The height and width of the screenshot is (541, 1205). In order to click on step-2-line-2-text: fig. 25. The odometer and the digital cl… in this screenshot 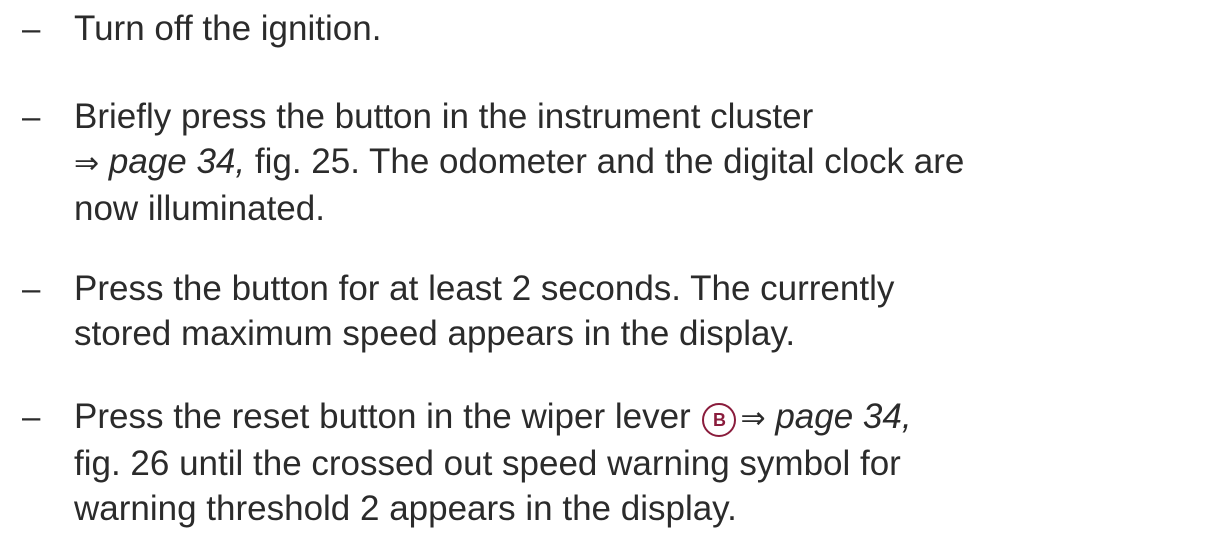, I will do `click(605, 161)`.